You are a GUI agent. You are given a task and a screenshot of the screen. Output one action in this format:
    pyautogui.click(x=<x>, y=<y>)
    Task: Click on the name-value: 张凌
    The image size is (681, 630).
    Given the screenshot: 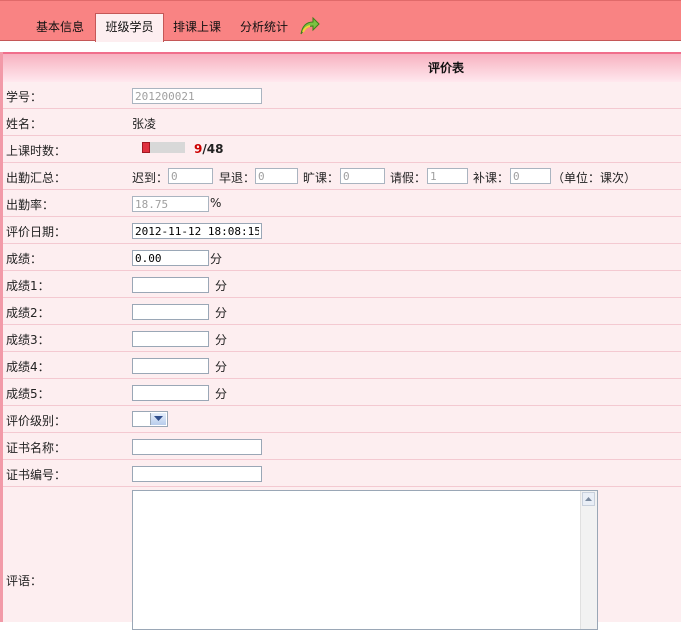 What is the action you would take?
    pyautogui.click(x=144, y=124)
    